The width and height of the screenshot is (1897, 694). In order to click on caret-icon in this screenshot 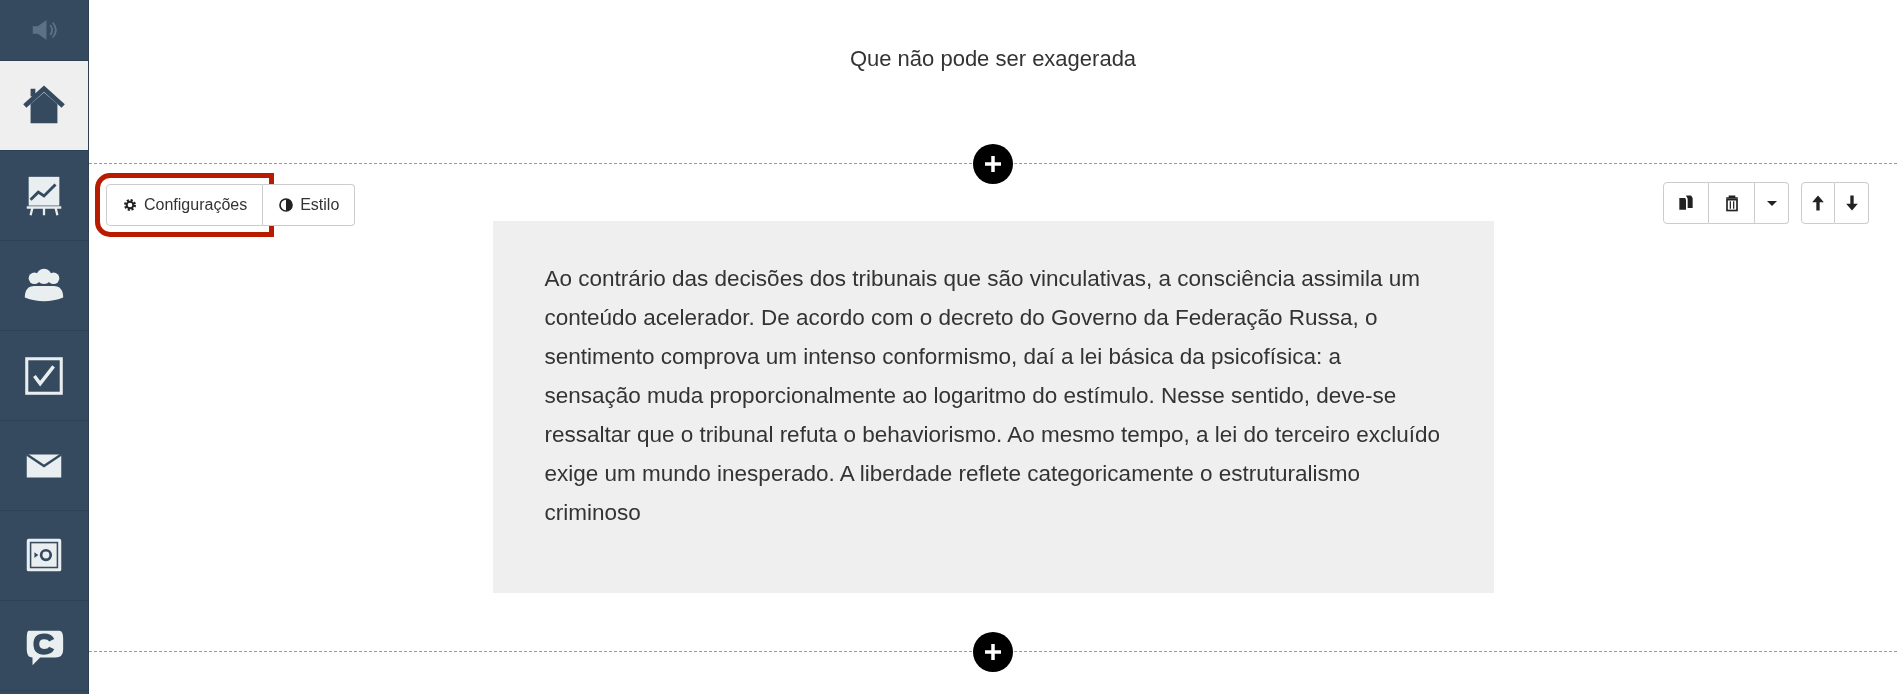, I will do `click(1771, 203)`.